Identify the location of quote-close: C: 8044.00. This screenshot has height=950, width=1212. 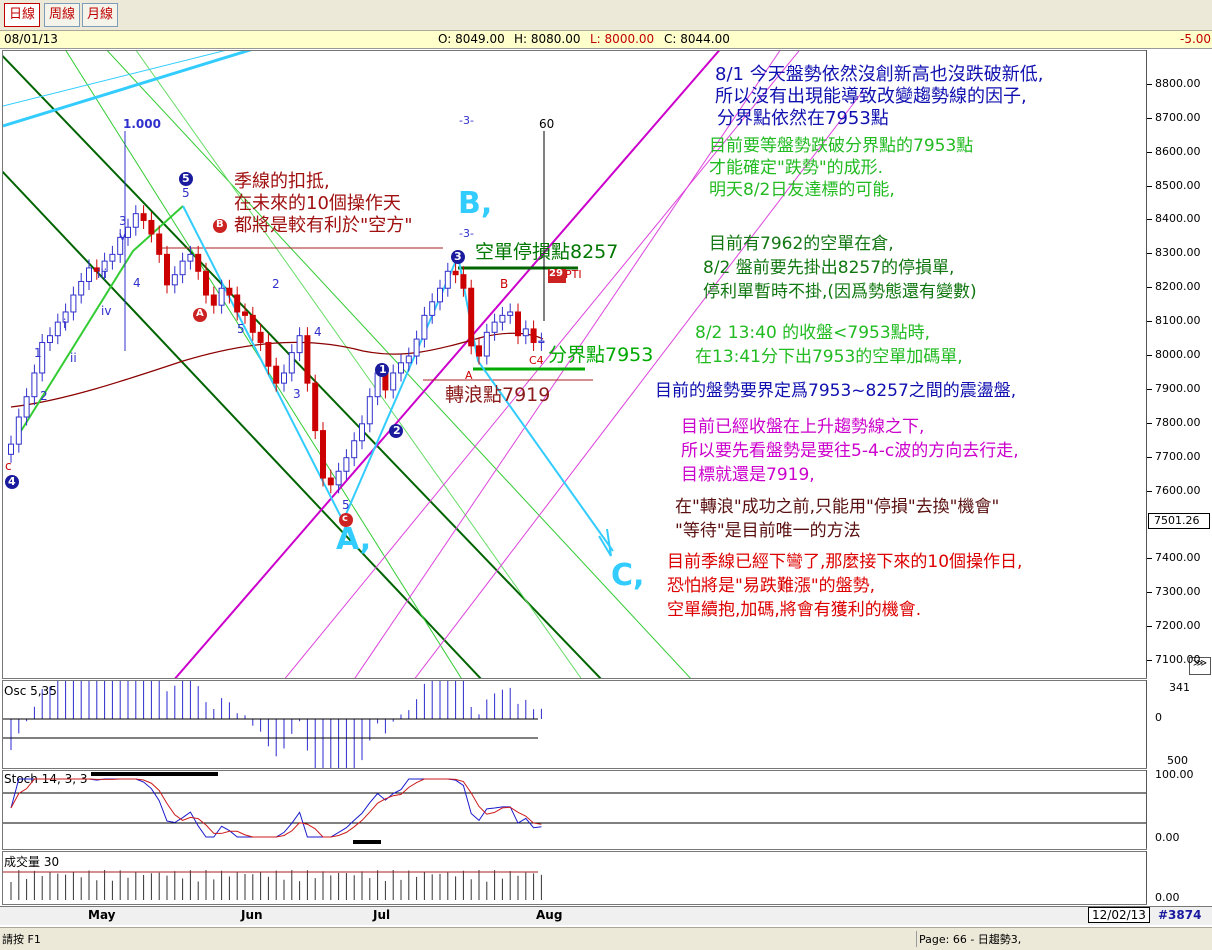
(697, 39).